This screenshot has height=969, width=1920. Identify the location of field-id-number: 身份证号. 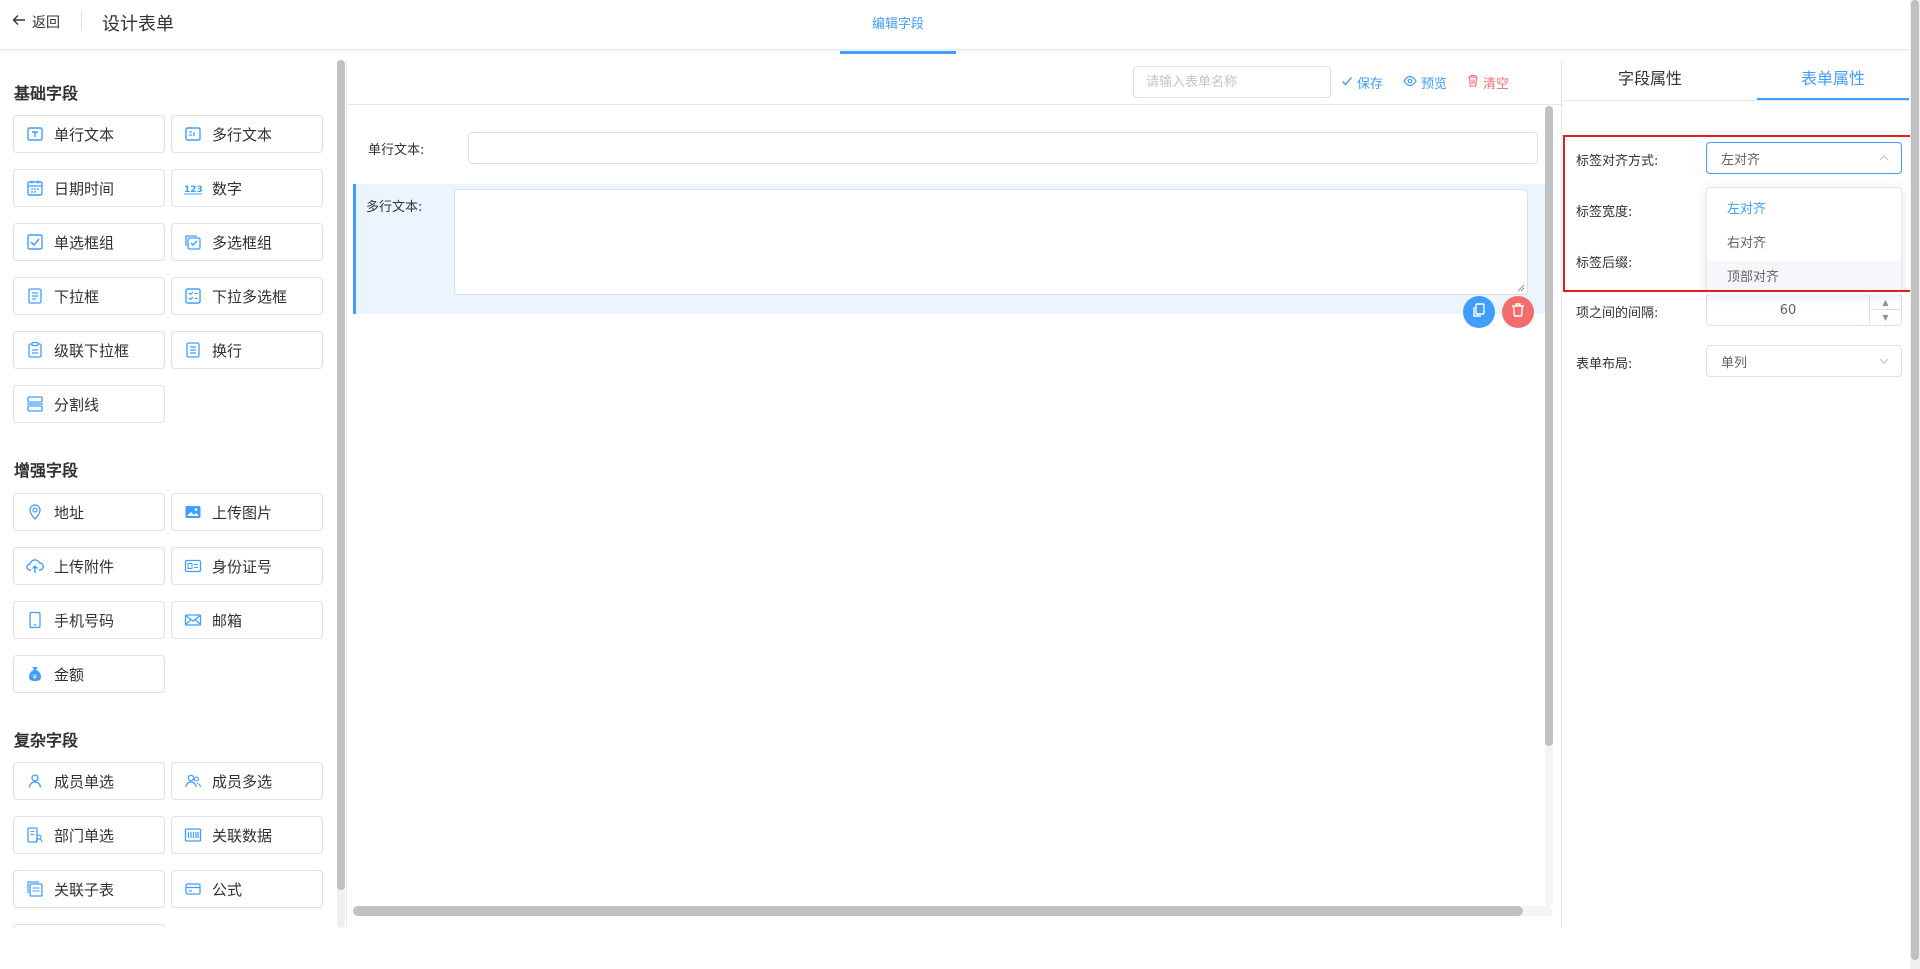
(247, 566).